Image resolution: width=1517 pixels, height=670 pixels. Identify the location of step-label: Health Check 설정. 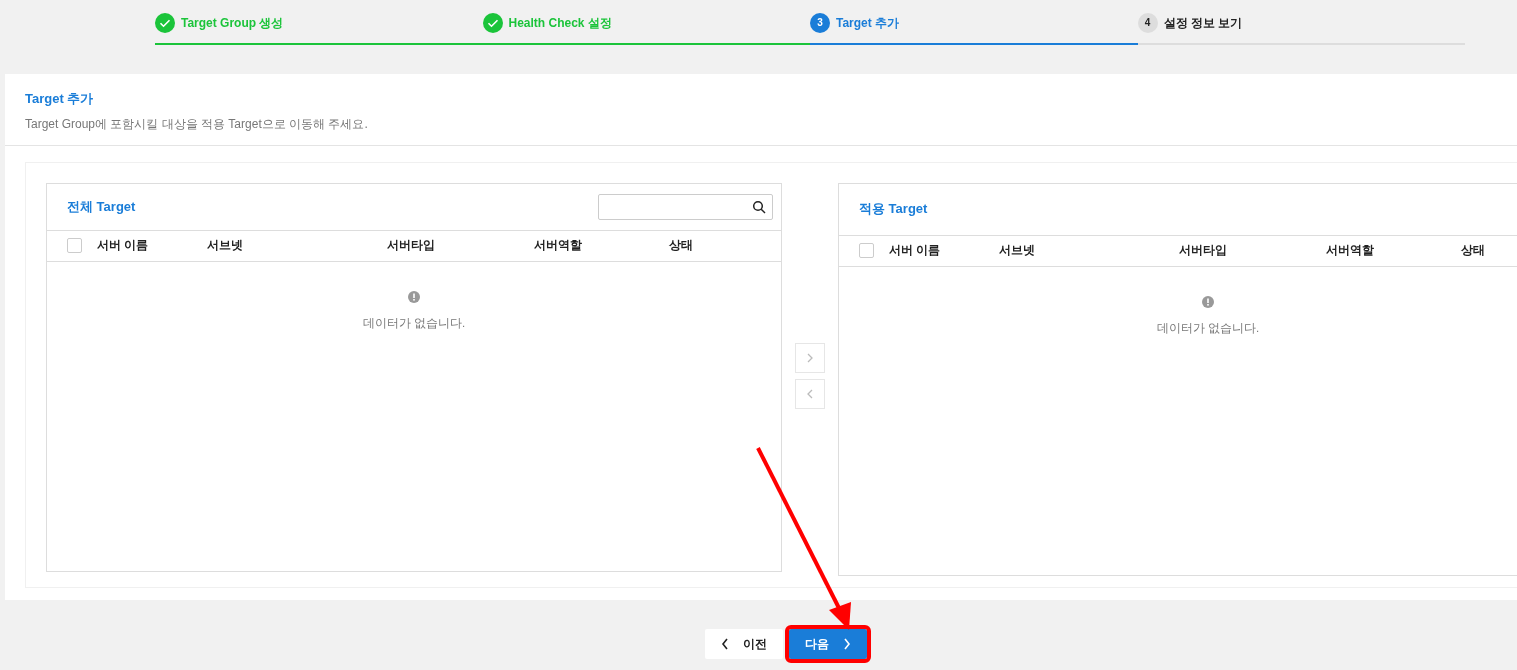
(560, 23).